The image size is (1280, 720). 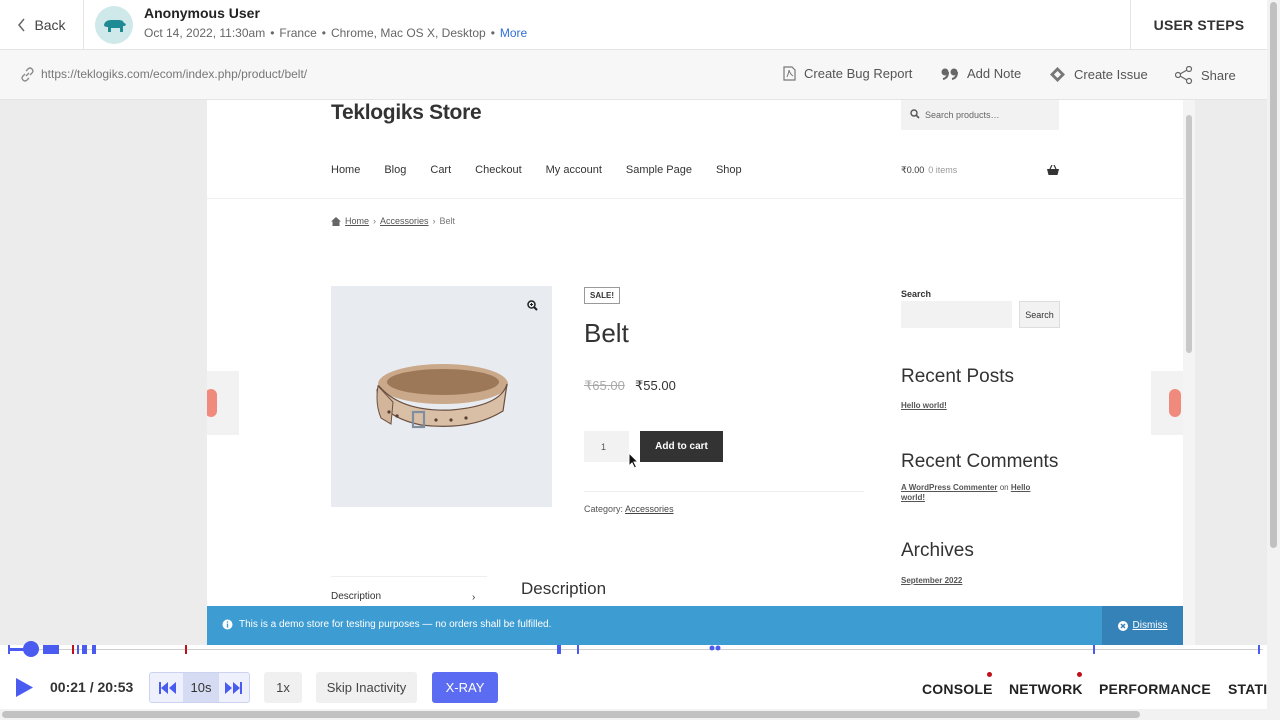 I want to click on nav-item-blog: Blog, so click(x=395, y=170).